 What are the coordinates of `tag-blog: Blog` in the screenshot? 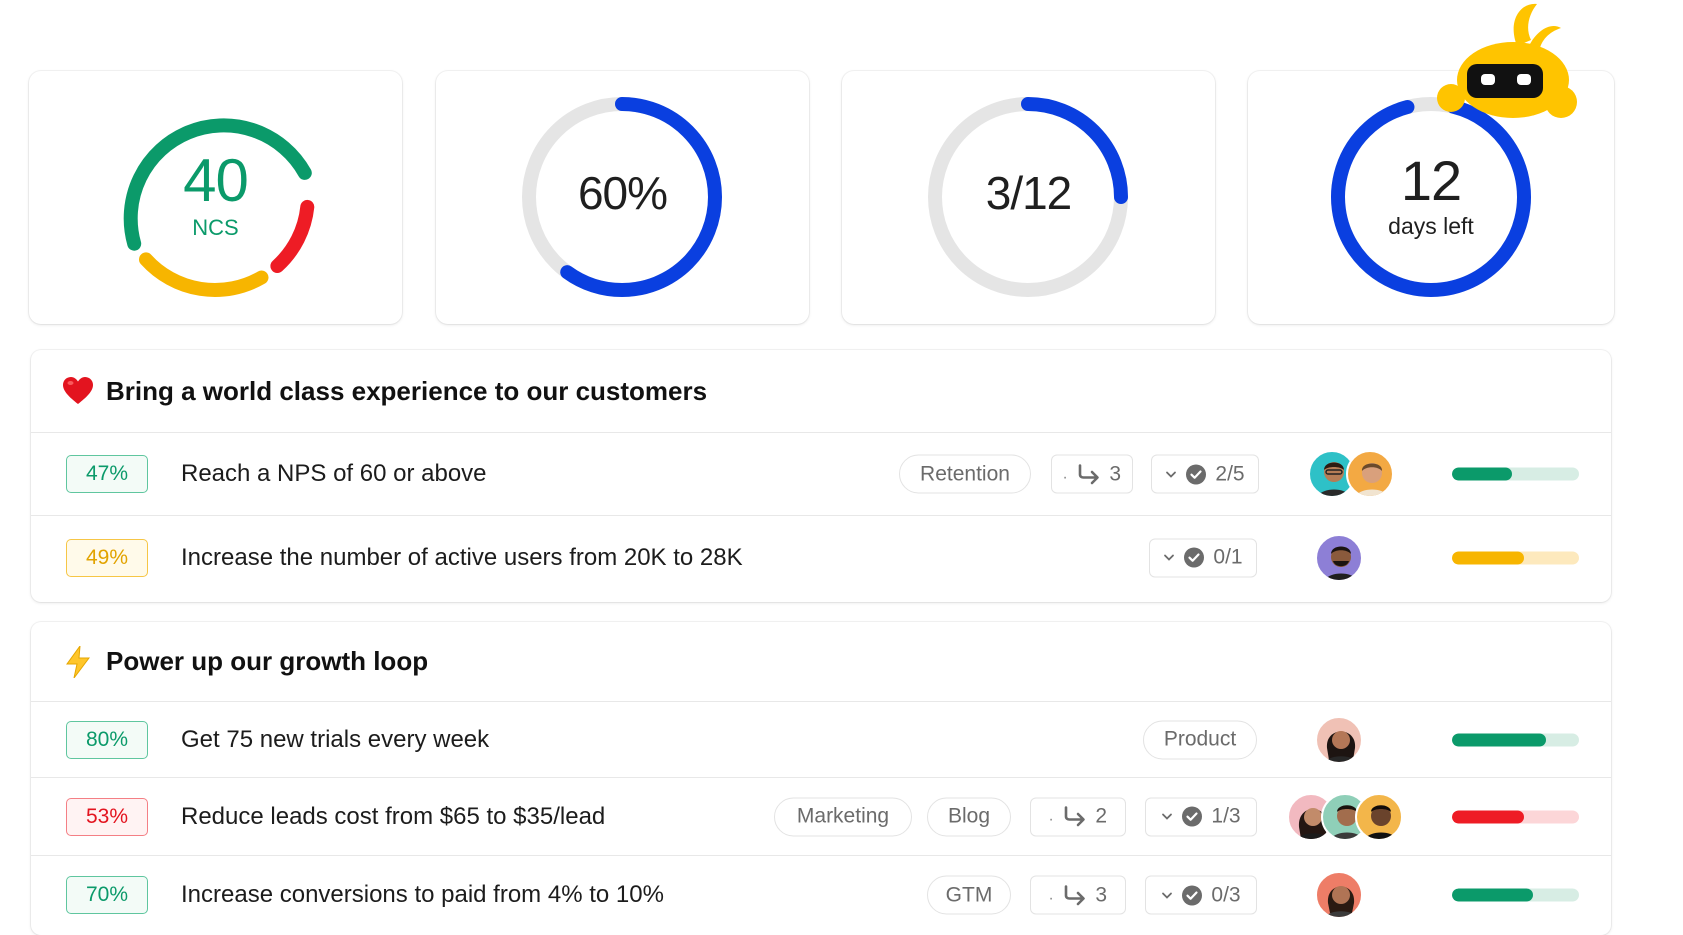 It's located at (969, 816).